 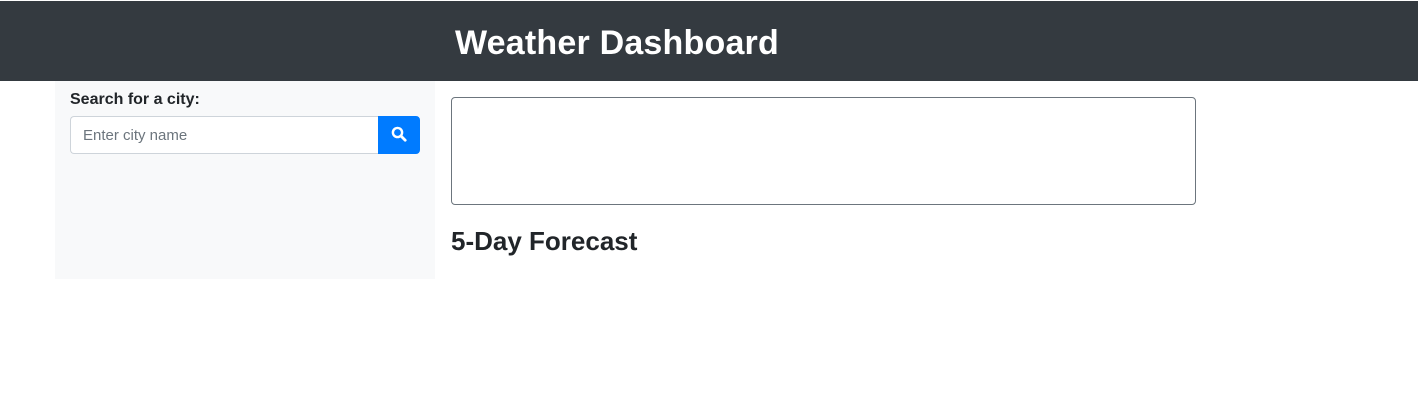 I want to click on city-search-input, so click(x=224, y=135).